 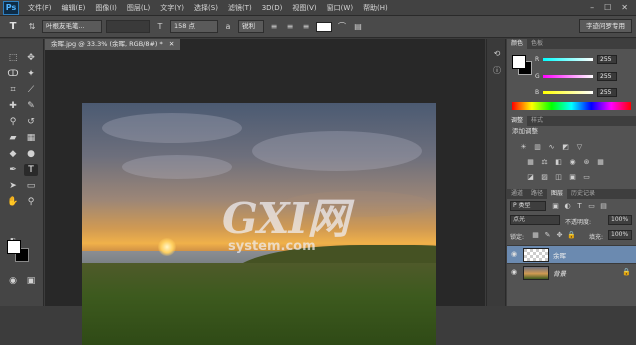 I want to click on menu-filter: 滤镜(T), so click(x=240, y=8).